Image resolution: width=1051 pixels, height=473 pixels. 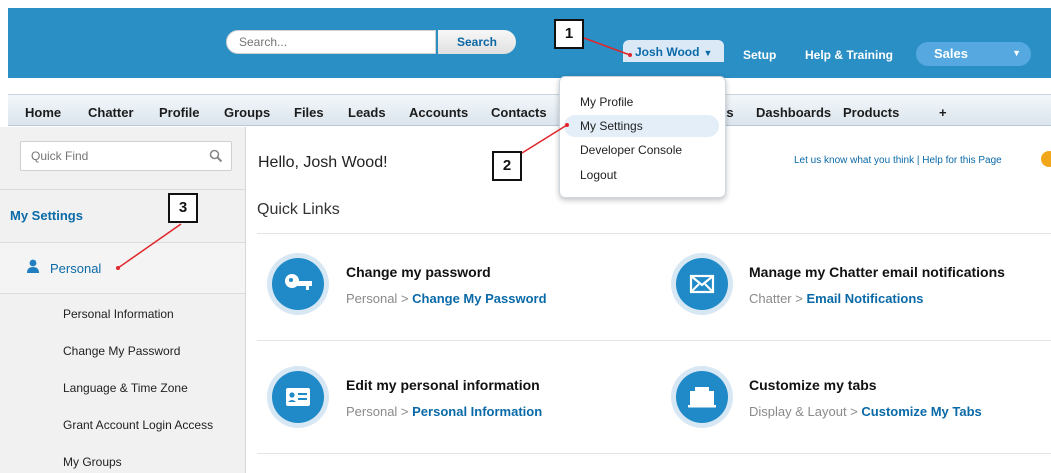 What do you see at coordinates (567, 125) in the screenshot?
I see `callout-arrow-2-tip` at bounding box center [567, 125].